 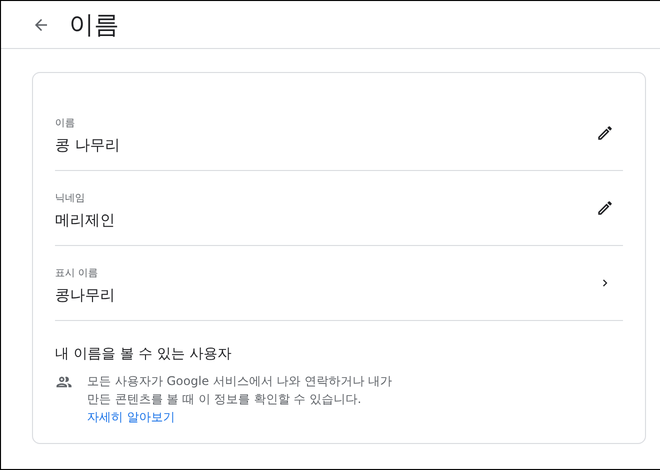 I want to click on field-label: 이름, so click(x=65, y=123).